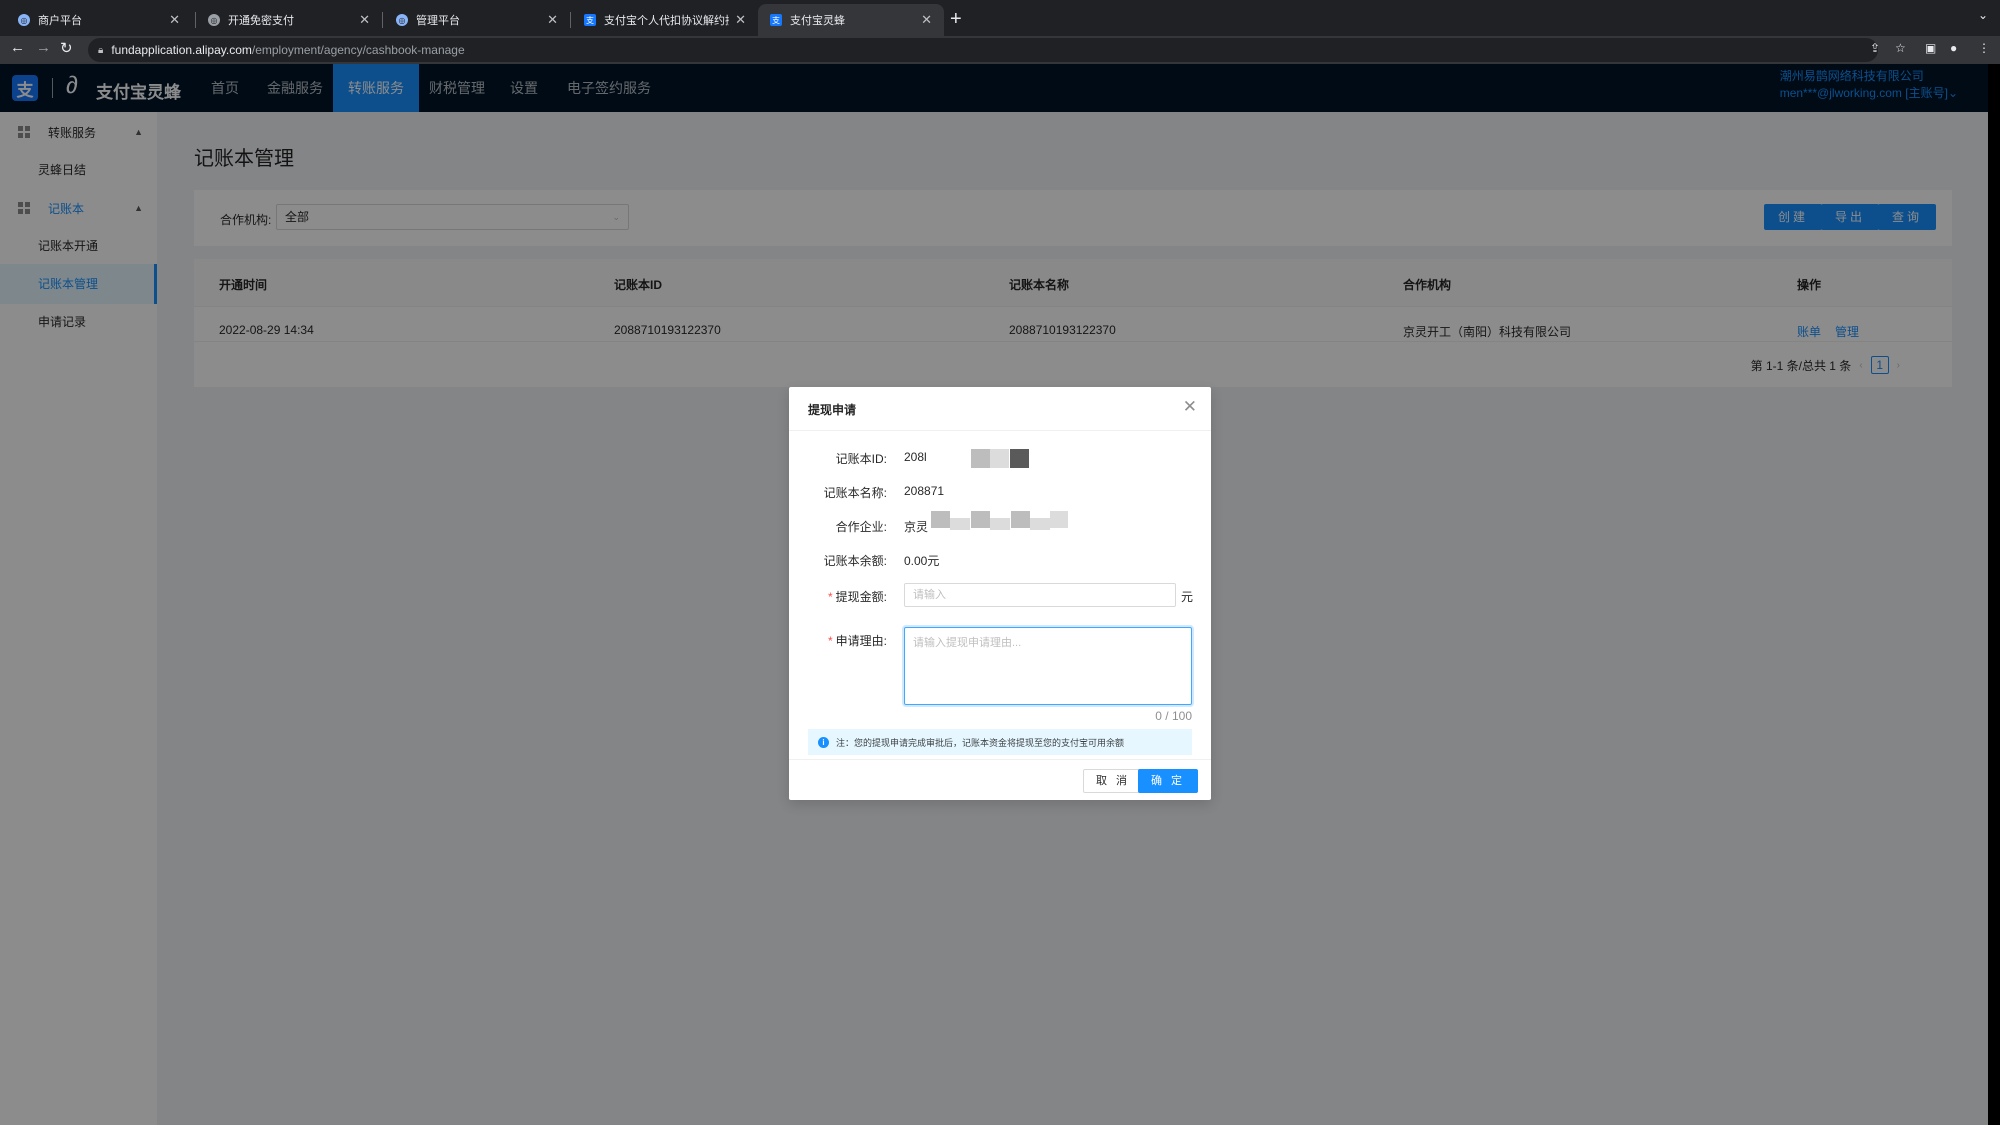 This screenshot has height=1125, width=2000. I want to click on lock-icon: 🔒︎, so click(101, 50).